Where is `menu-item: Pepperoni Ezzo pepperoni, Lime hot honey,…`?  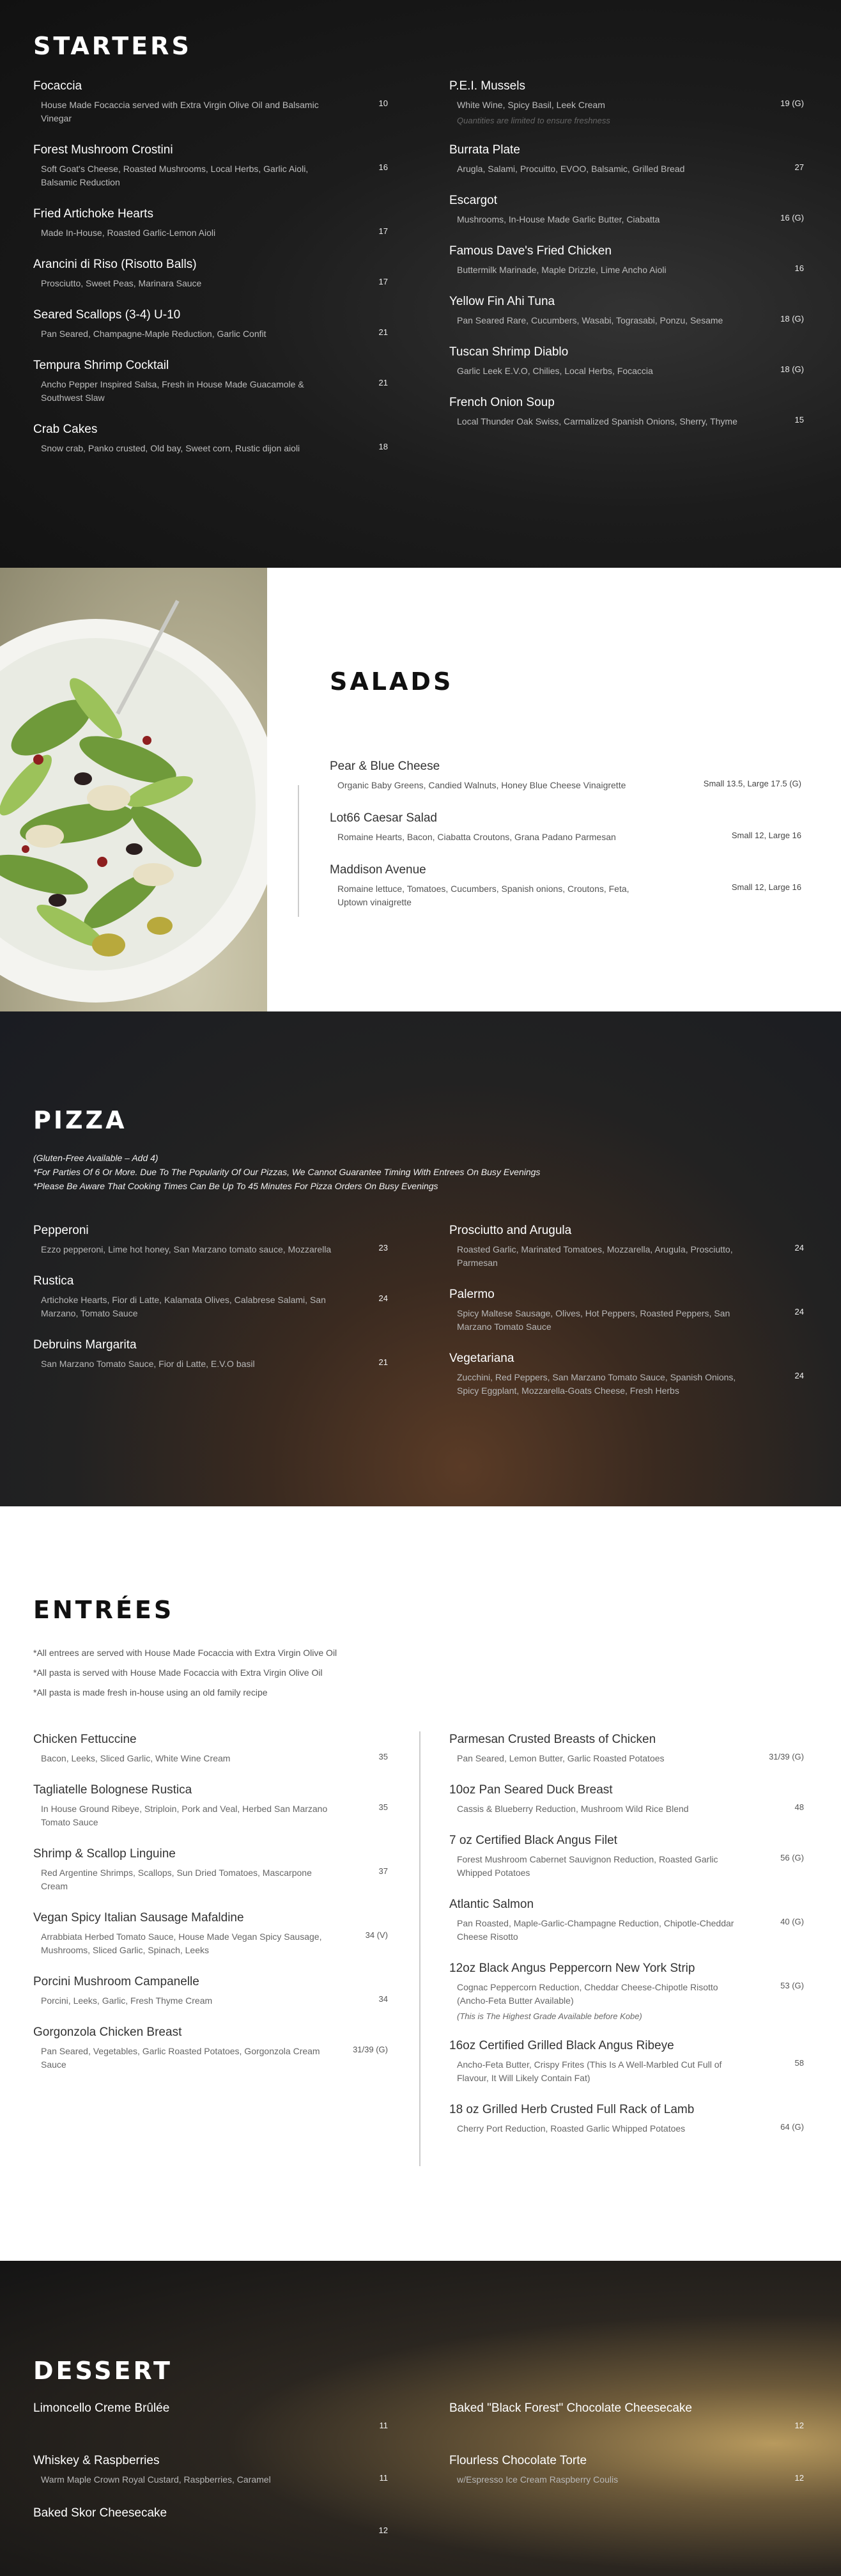
menu-item: Pepperoni Ezzo pepperoni, Lime hot honey,… is located at coordinates (210, 1239).